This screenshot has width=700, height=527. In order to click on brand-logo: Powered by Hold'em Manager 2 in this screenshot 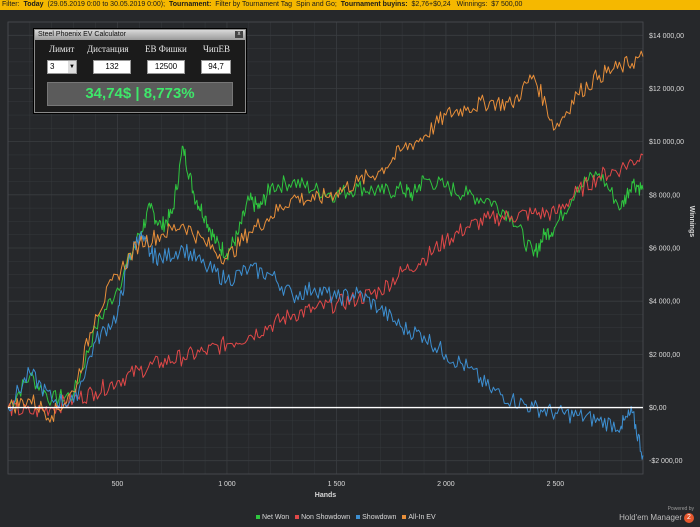, I will do `click(656, 515)`.